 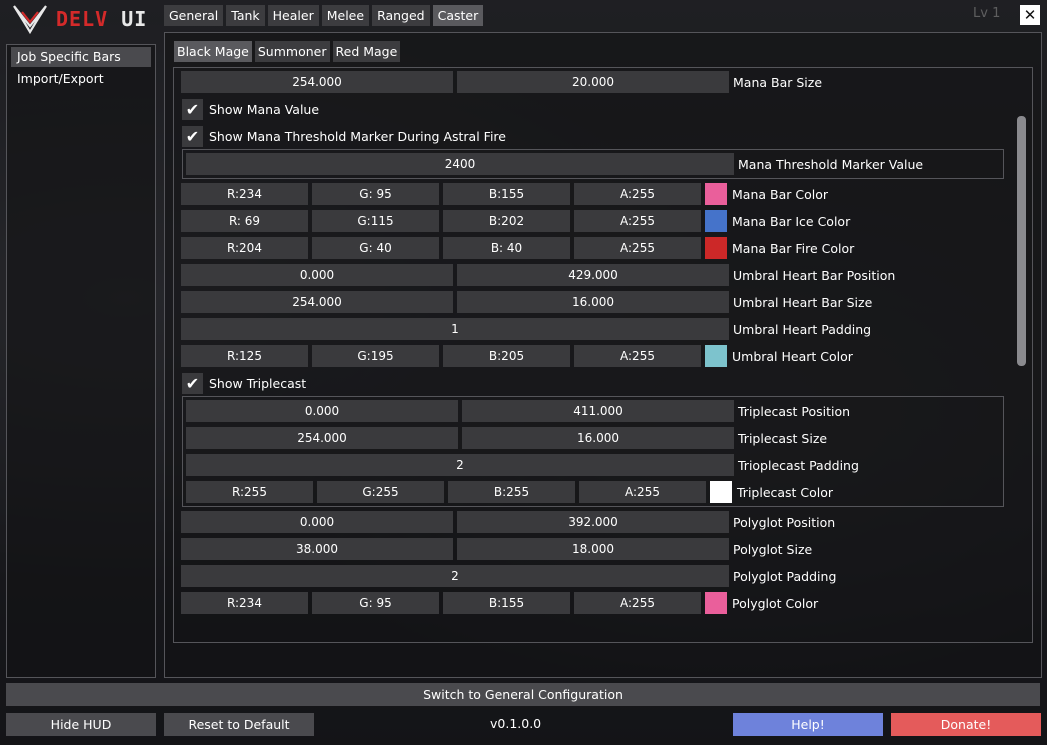 What do you see at coordinates (81, 724) in the screenshot?
I see `hide-hud-button: Hide HUD` at bounding box center [81, 724].